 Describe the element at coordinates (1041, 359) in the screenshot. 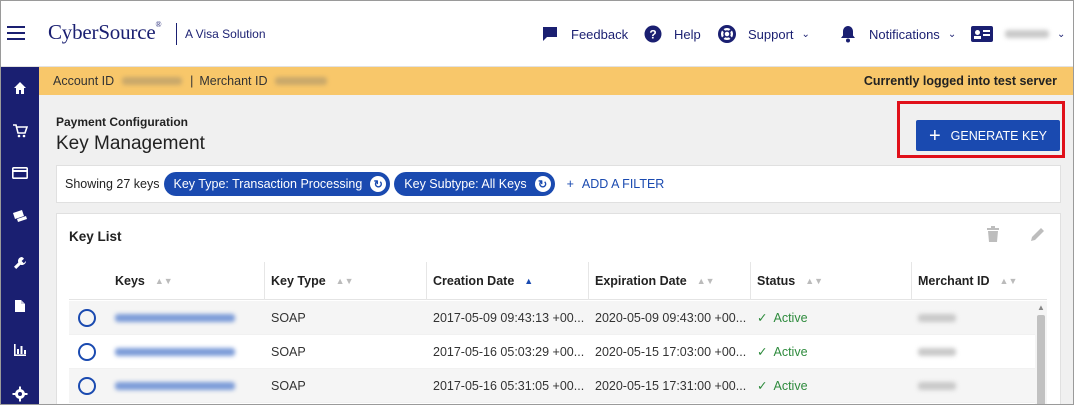

I see `scrollbar-thumb` at that location.